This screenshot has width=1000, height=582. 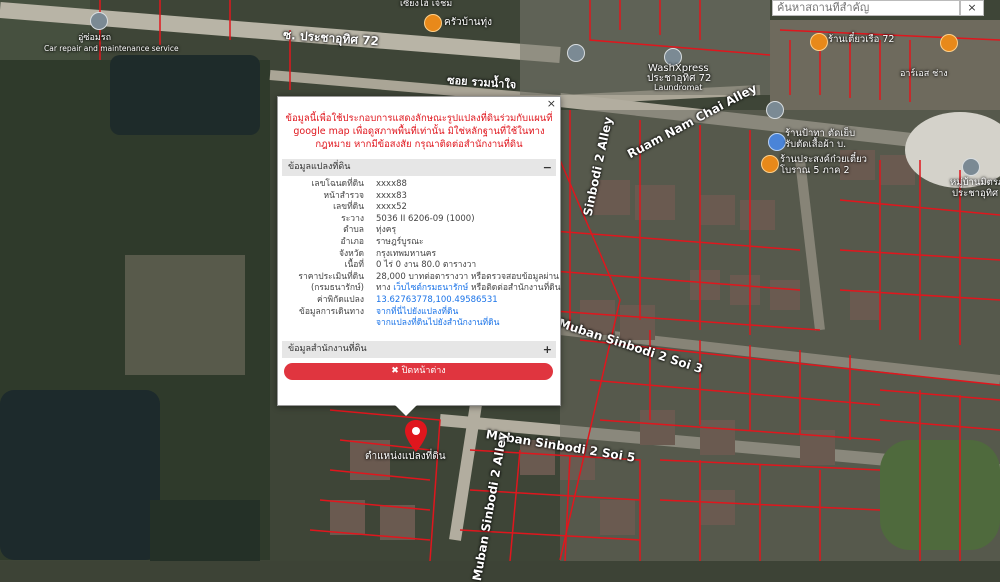 I want to click on directions-to-office-link: จากแปลงที่ดินไปยังสำนักงานที่ดิน, so click(x=437, y=323).